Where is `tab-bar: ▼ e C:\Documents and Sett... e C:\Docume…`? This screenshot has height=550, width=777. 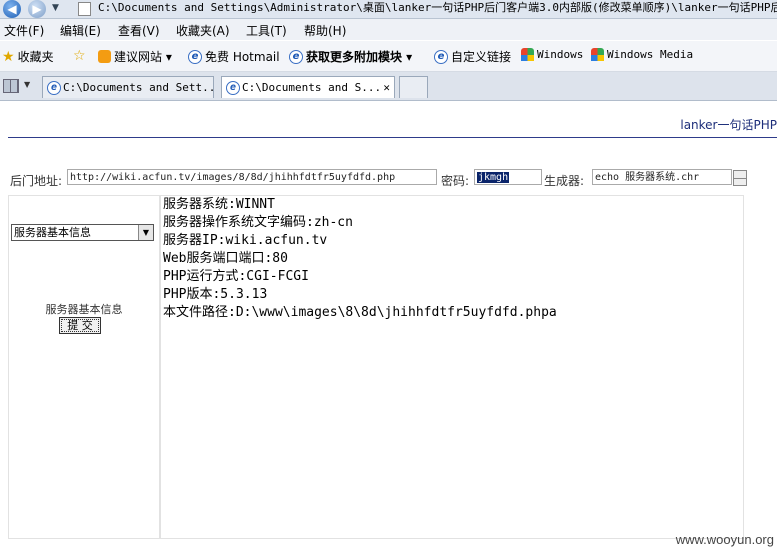
tab-bar: ▼ e C:\Documents and Sett... e C:\Docume… is located at coordinates (388, 86).